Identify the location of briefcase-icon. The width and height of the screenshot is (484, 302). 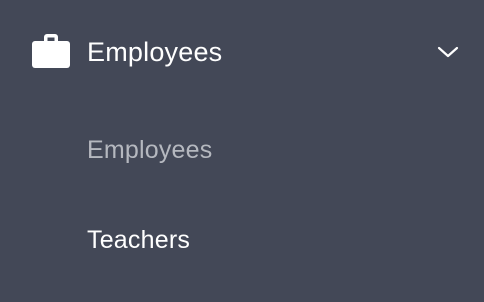
(51, 51).